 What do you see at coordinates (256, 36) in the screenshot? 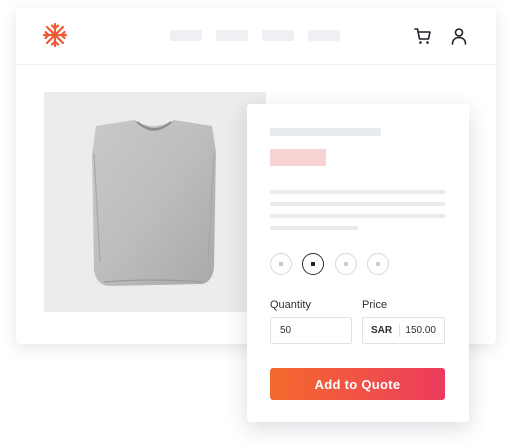
I see `site-header` at bounding box center [256, 36].